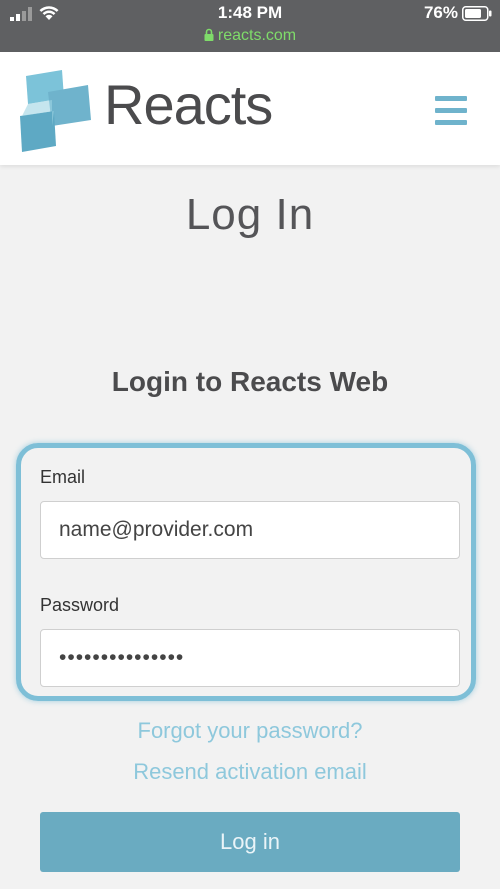 Image resolution: width=500 pixels, height=889 pixels. Describe the element at coordinates (250, 772) in the screenshot. I see `resend-activation-link: Resend activation email` at that location.